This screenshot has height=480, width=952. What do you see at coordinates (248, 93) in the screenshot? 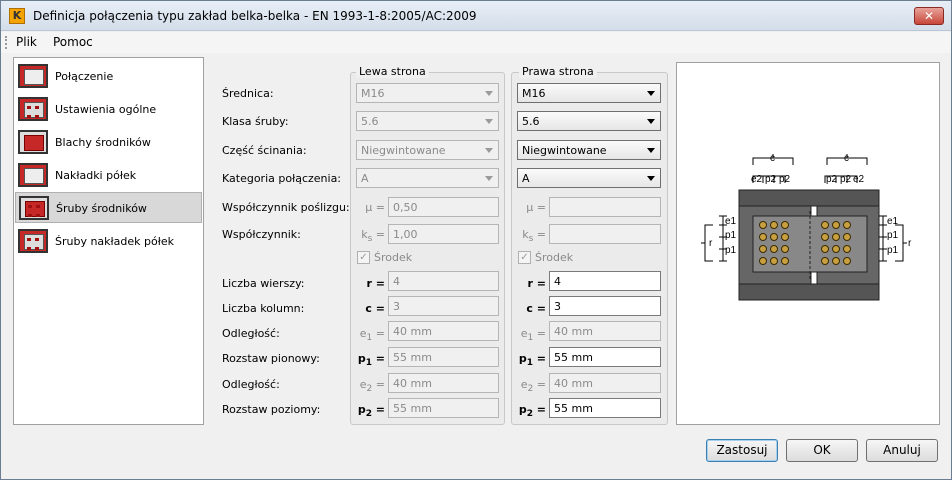
I see `diameter-label: Średnica:` at bounding box center [248, 93].